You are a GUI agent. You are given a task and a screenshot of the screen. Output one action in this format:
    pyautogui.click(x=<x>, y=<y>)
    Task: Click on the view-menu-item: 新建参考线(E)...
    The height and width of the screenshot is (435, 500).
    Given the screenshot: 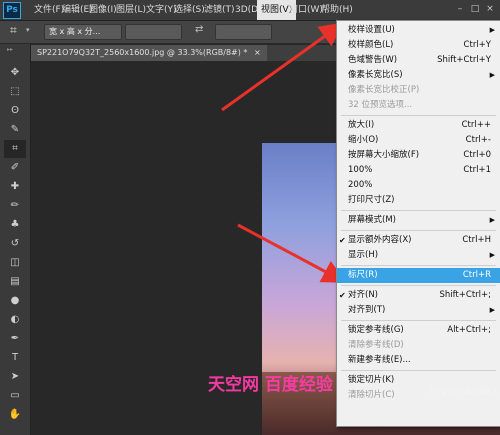 What is the action you would take?
    pyautogui.click(x=418, y=360)
    